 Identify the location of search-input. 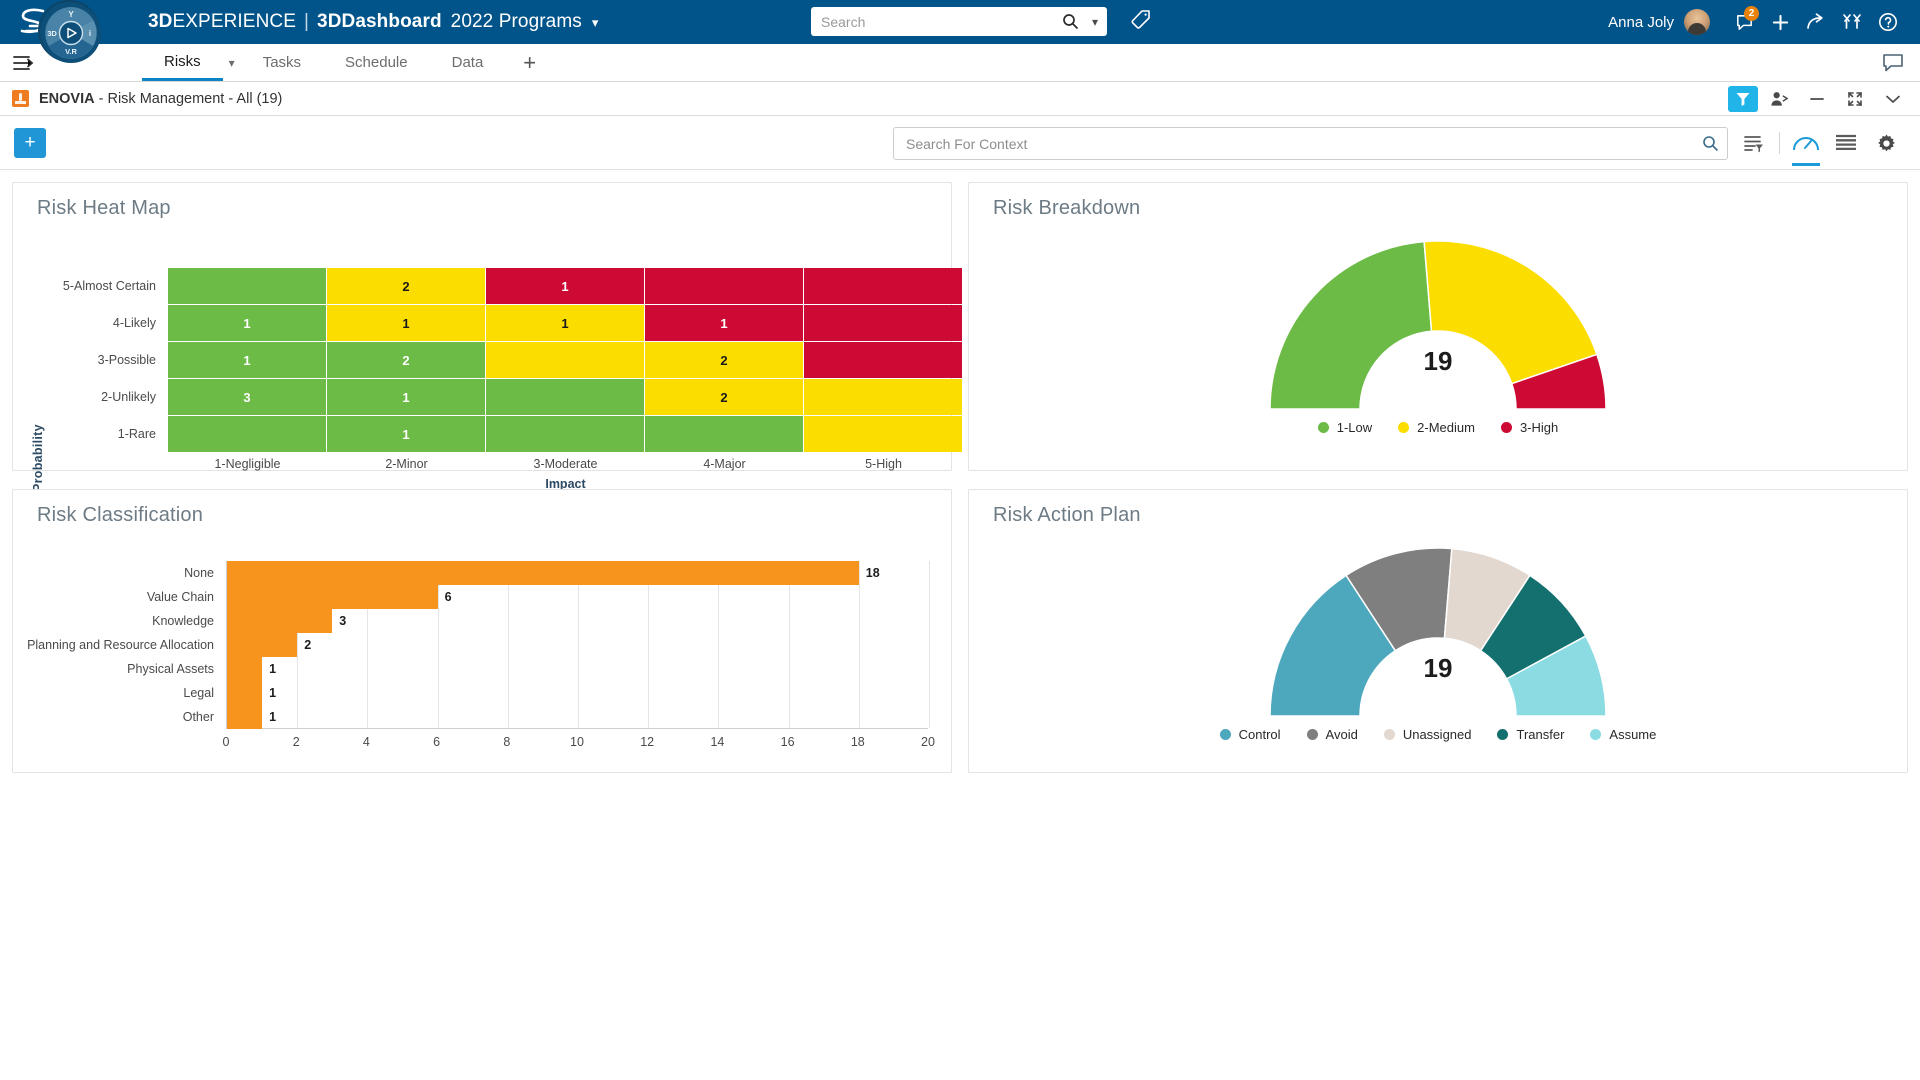
(934, 21).